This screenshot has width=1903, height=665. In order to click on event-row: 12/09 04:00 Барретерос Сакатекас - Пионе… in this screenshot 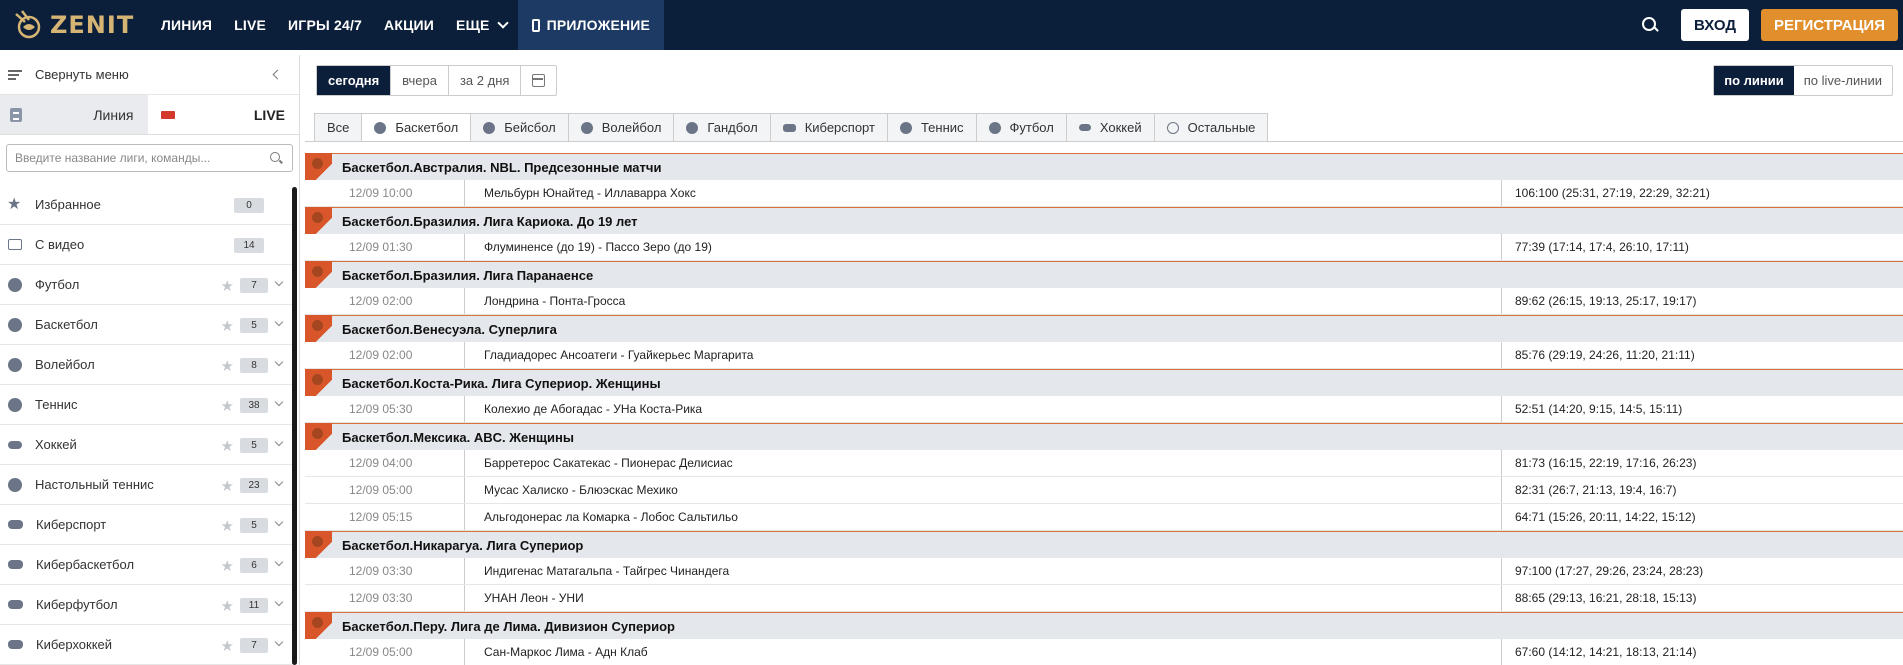, I will do `click(1104, 463)`.